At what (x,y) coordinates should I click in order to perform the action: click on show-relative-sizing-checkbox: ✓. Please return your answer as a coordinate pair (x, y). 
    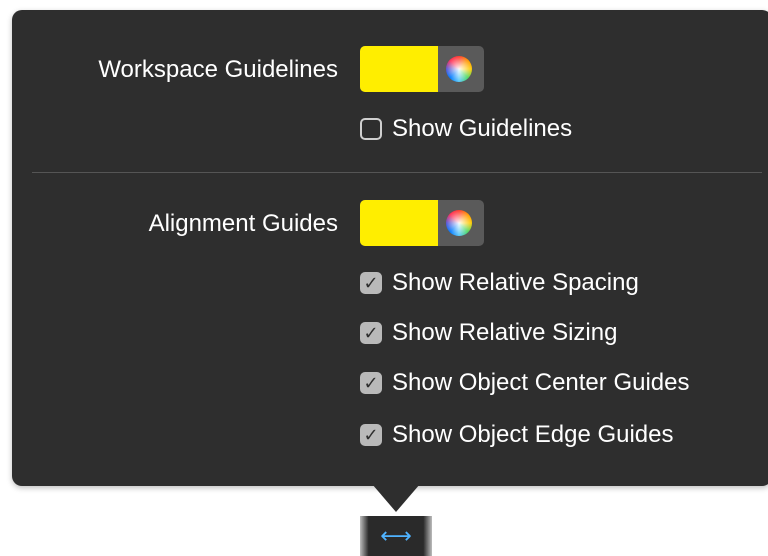
    Looking at the image, I should click on (371, 333).